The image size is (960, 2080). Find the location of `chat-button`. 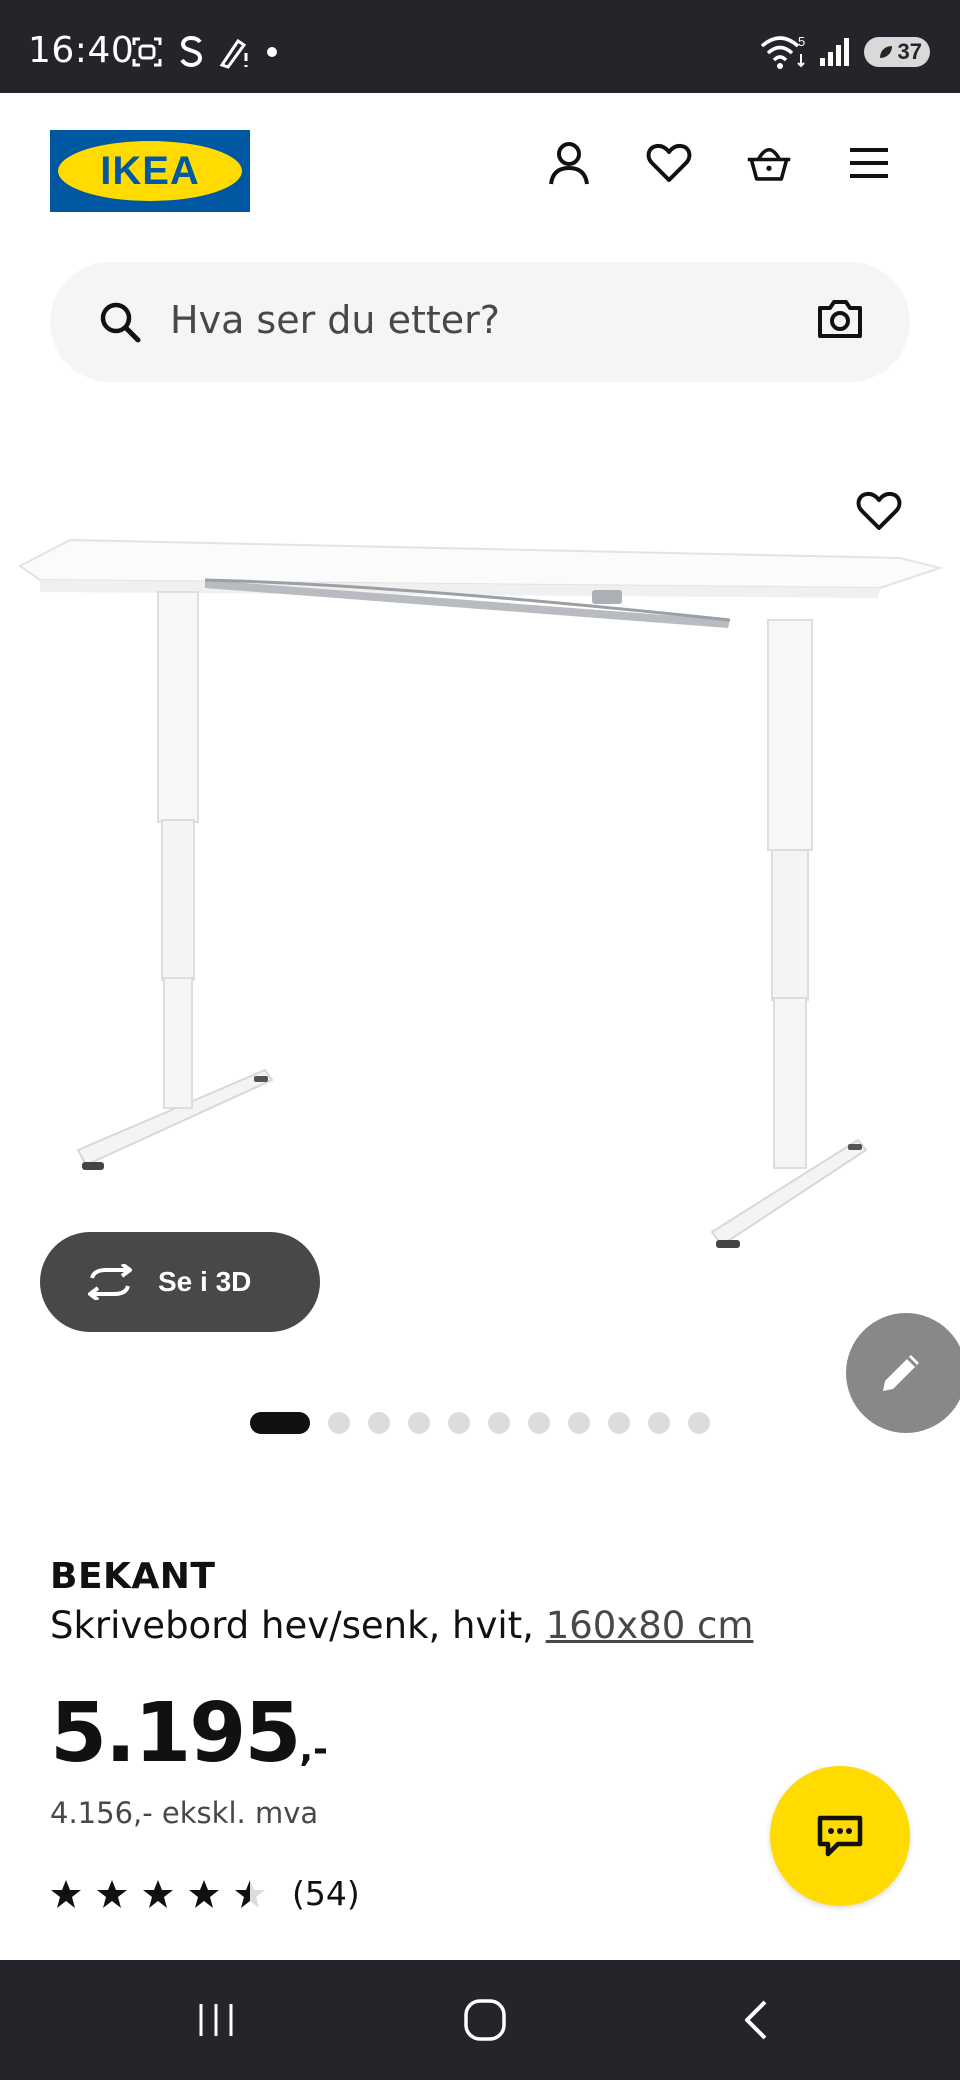

chat-button is located at coordinates (840, 1836).